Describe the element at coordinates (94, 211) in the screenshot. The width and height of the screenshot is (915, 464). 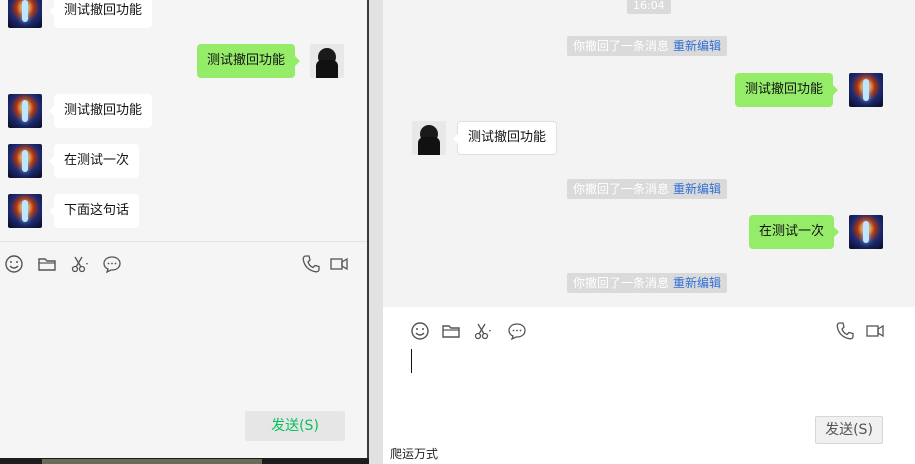
I see `message-bubble: 下面这句话` at that location.